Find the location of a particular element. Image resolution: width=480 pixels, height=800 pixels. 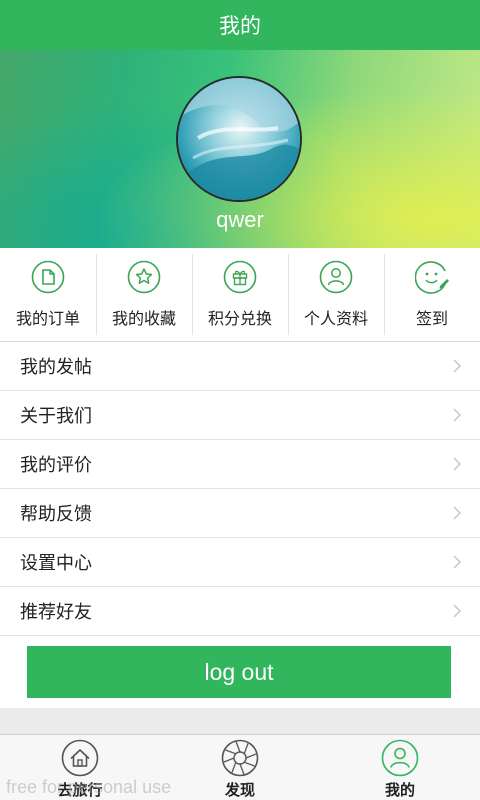

logout-button: log out is located at coordinates (239, 672).